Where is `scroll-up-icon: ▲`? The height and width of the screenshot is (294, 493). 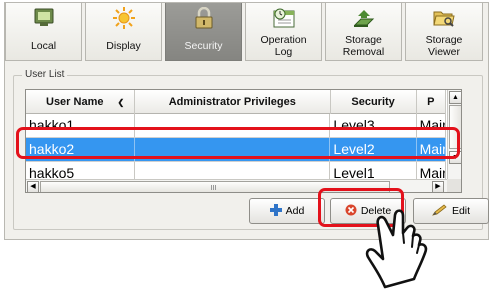 scroll-up-icon: ▲ is located at coordinates (455, 97).